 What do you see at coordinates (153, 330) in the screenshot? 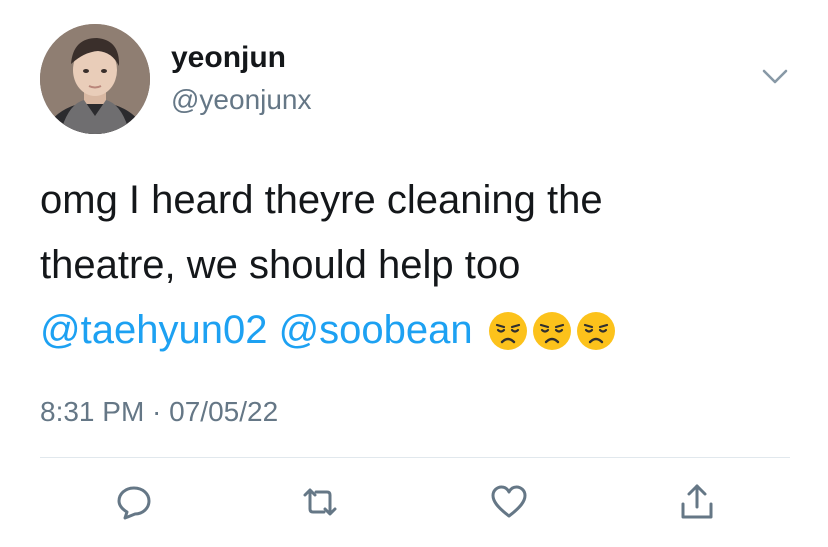
I see `mention-link: @taehyun02` at bounding box center [153, 330].